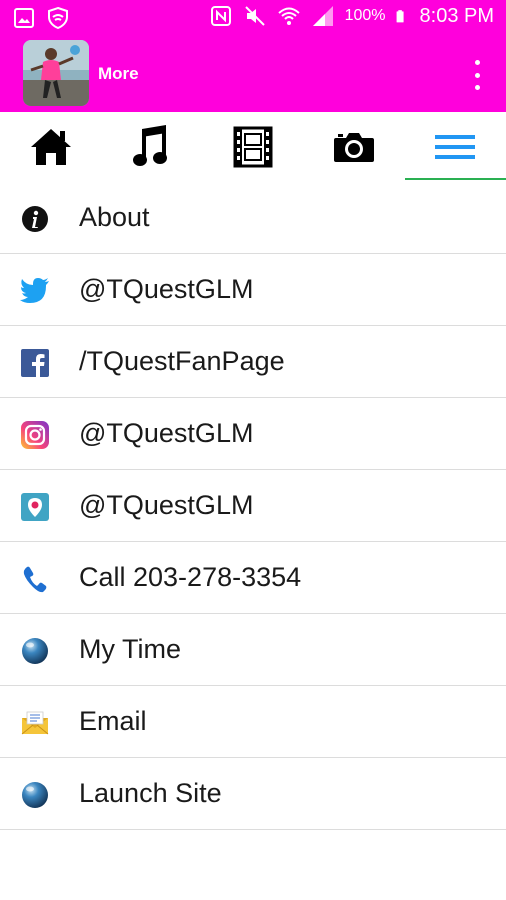 The image size is (506, 900). What do you see at coordinates (456, 15) in the screenshot?
I see `clock: 8:03 PM` at bounding box center [456, 15].